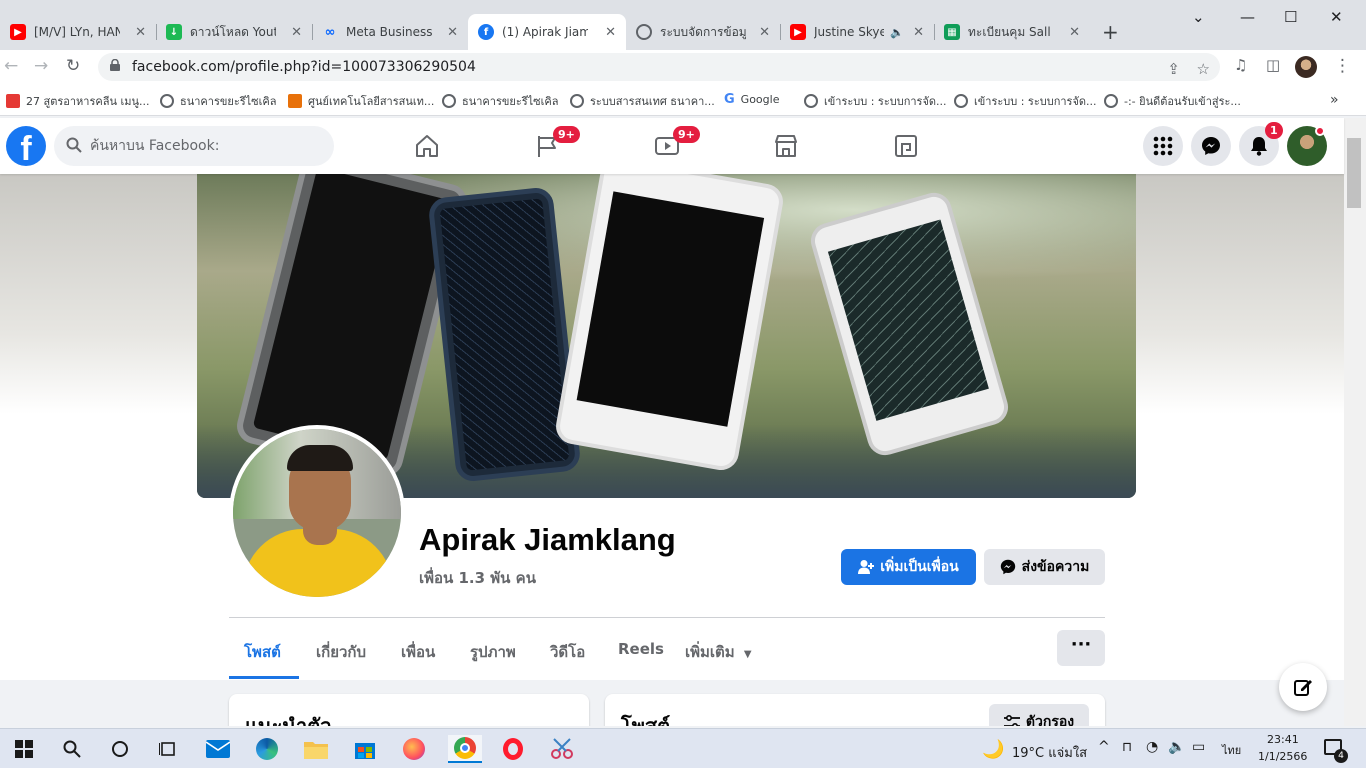  I want to click on friend-count: เพื่อน 1.3 พัน คน, so click(477, 578).